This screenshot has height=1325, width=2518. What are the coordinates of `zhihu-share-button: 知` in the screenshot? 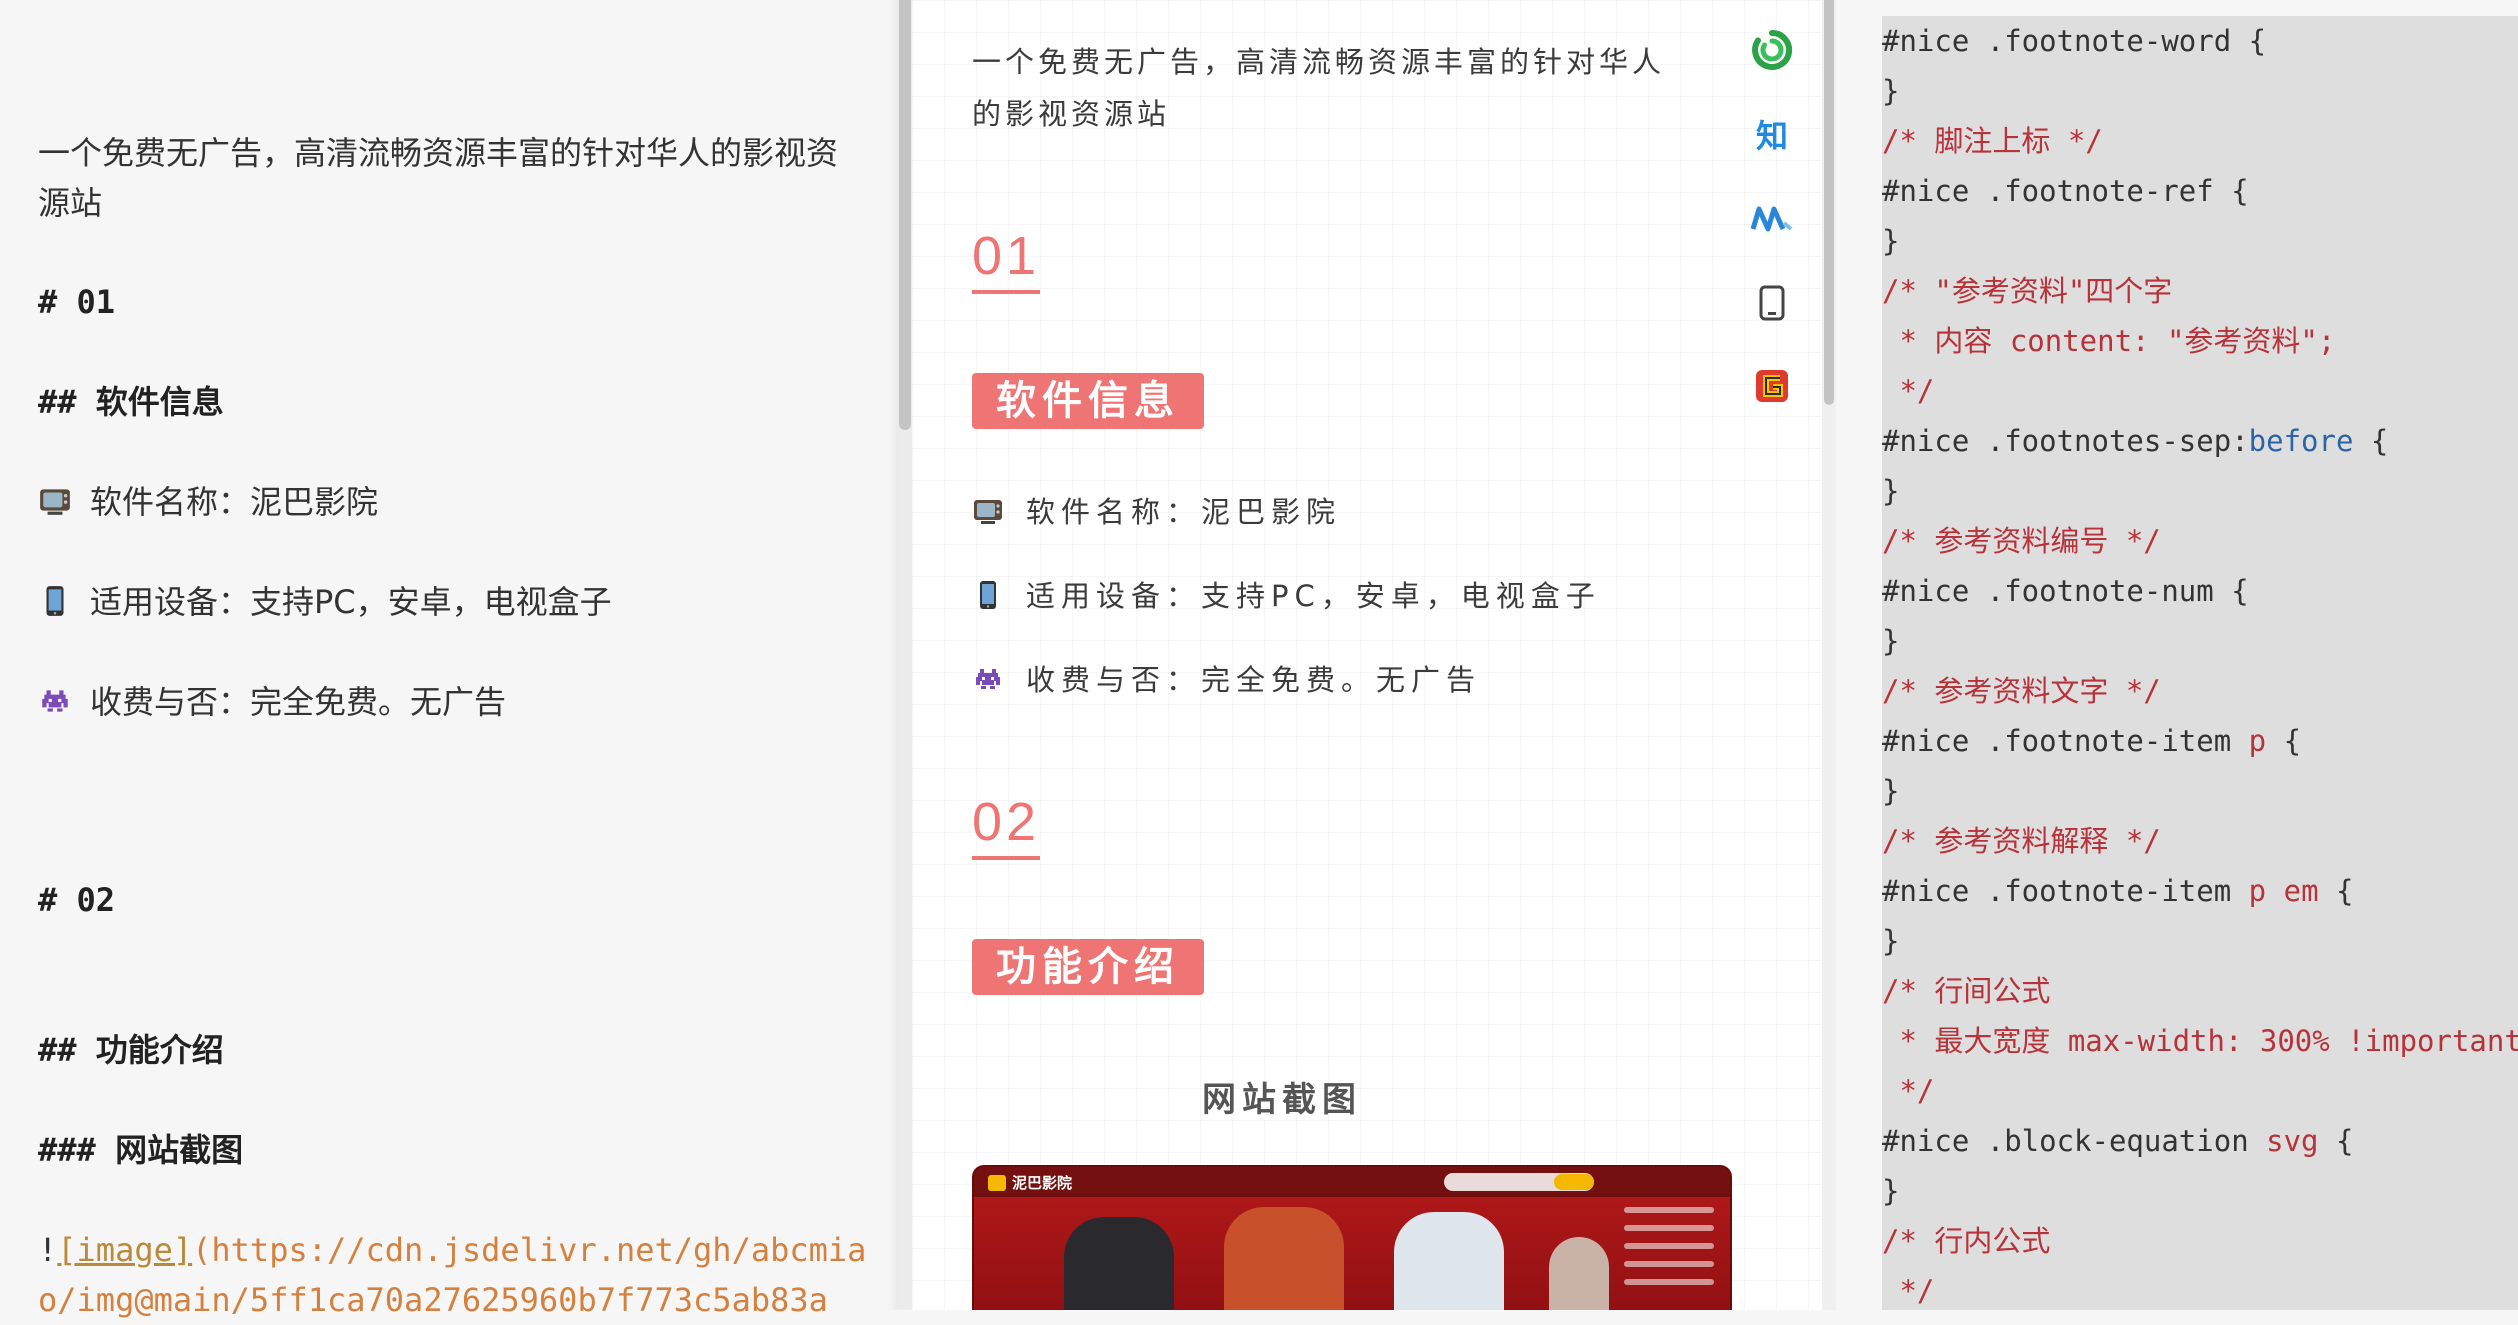 It's located at (1772, 134).